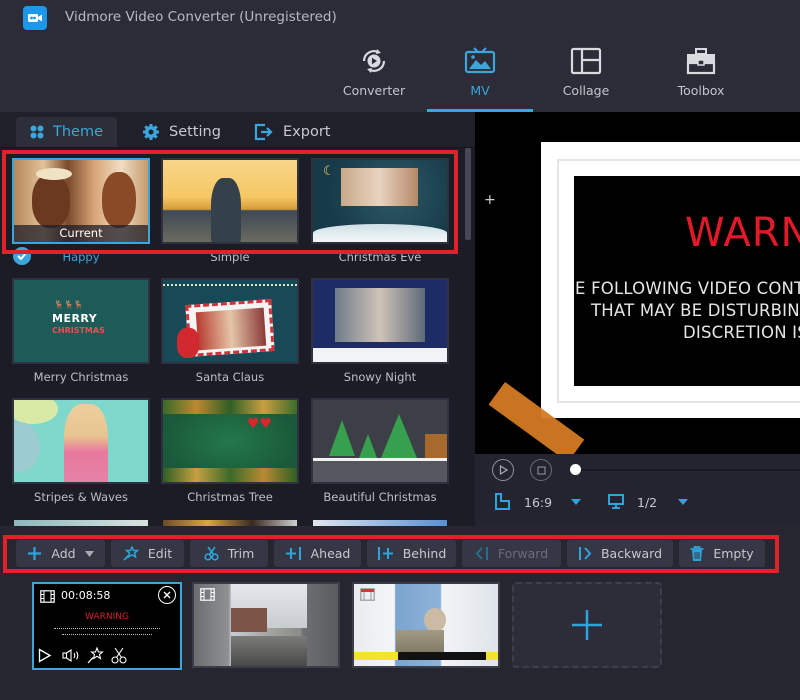  What do you see at coordinates (293, 553) in the screenshot?
I see `insert-ahead-icon` at bounding box center [293, 553].